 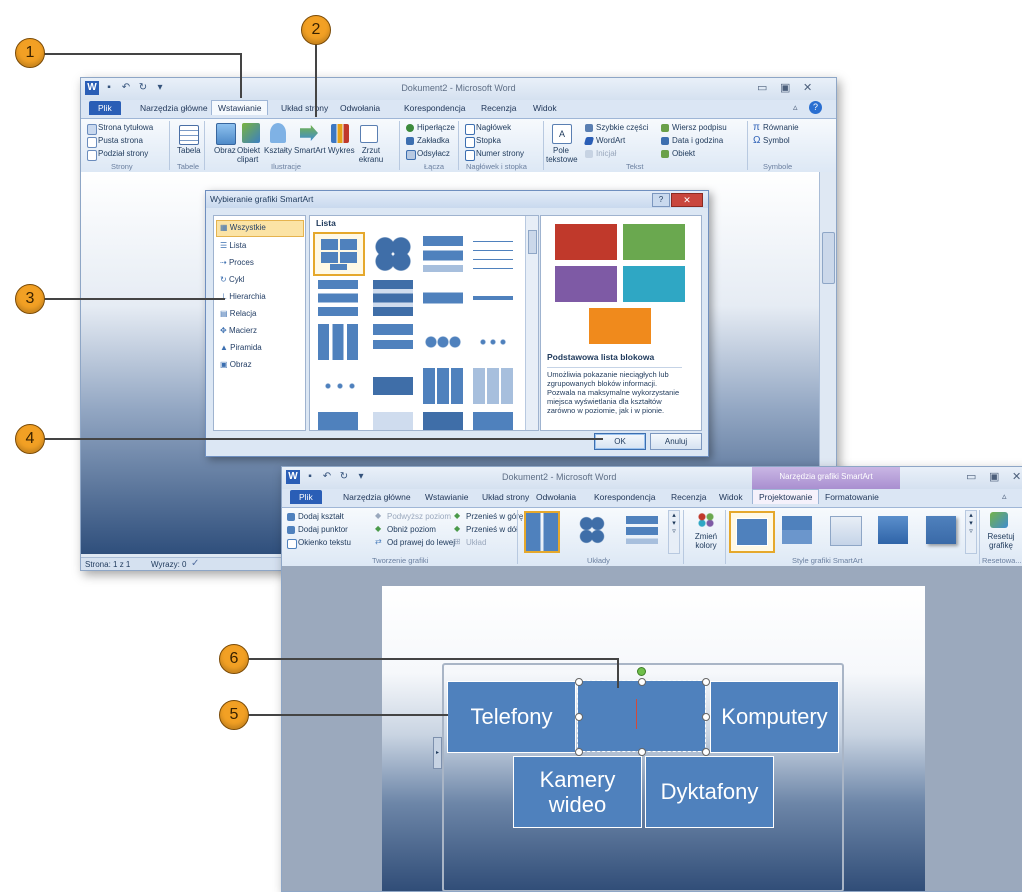 What do you see at coordinates (674, 532) in the screenshot?
I see `layouts-gallery-scroll: ▴ ▾ ▿` at bounding box center [674, 532].